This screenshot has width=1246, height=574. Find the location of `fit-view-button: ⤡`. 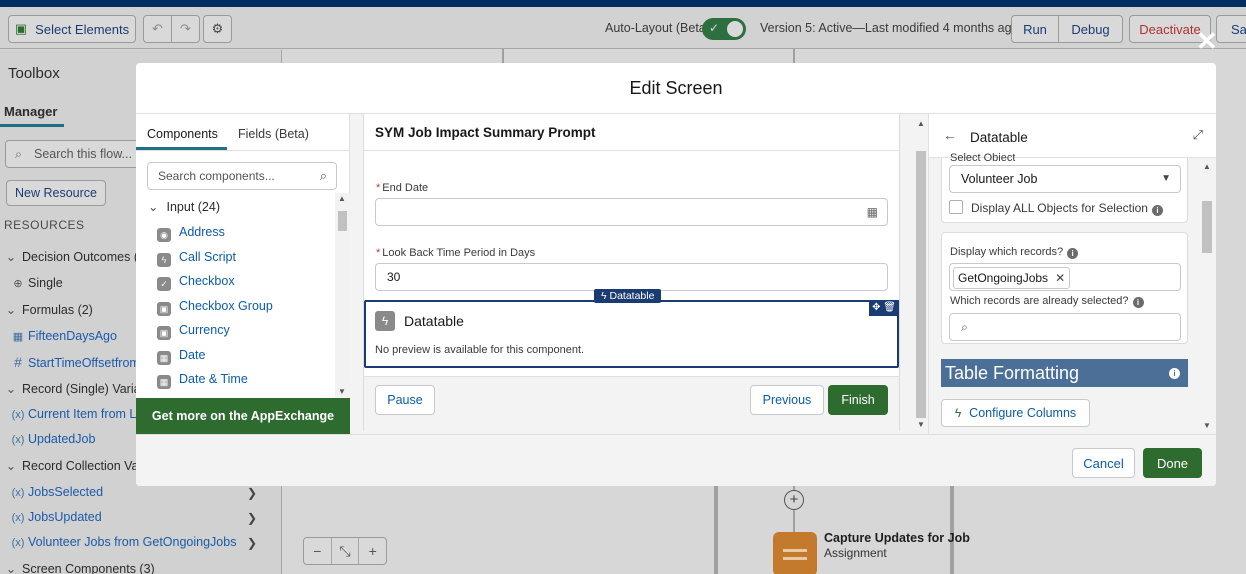

fit-view-button: ⤡ is located at coordinates (346, 551).